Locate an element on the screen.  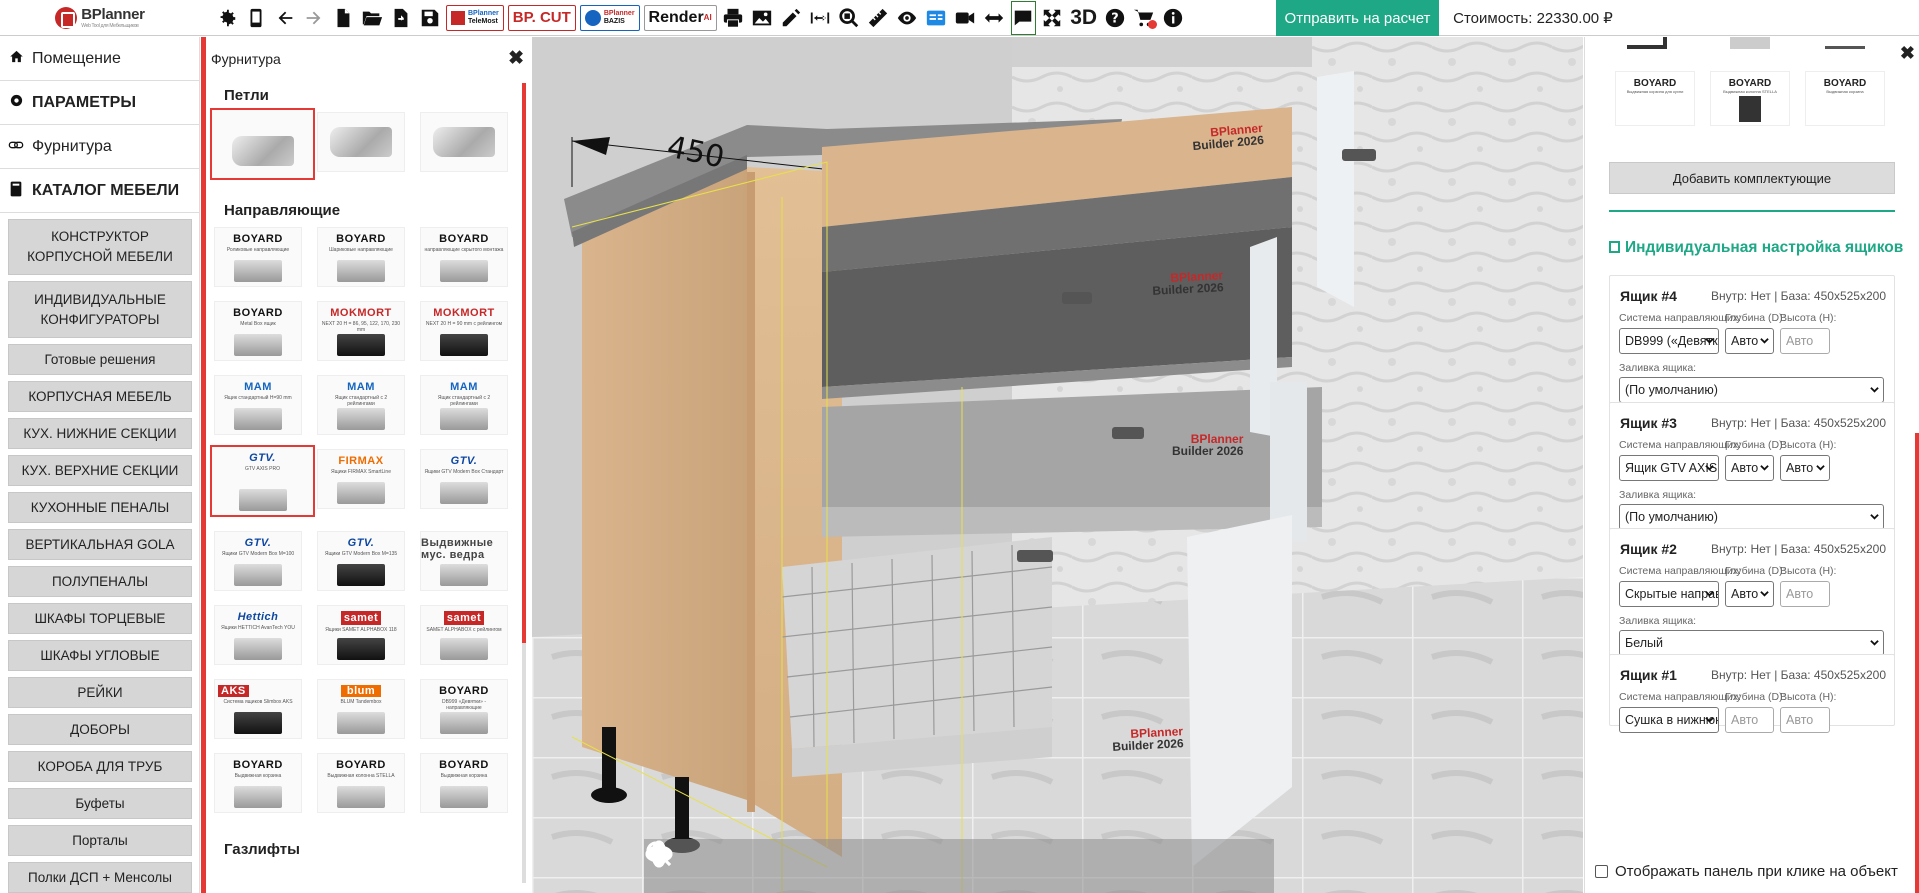
slide-system-select: Скрытые направляющие is located at coordinates (1669, 594).